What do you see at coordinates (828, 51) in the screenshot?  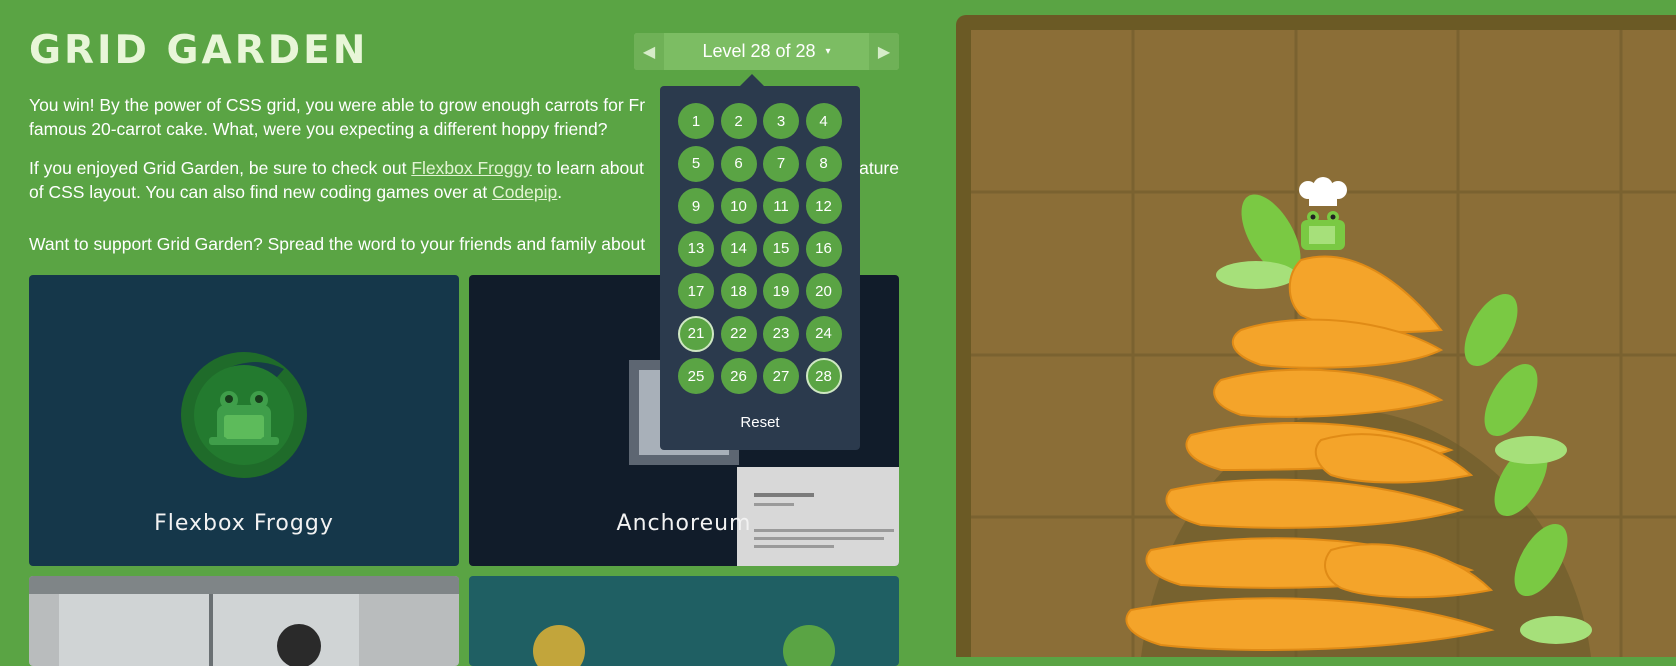 I see `caret-down-icon: ▾` at bounding box center [828, 51].